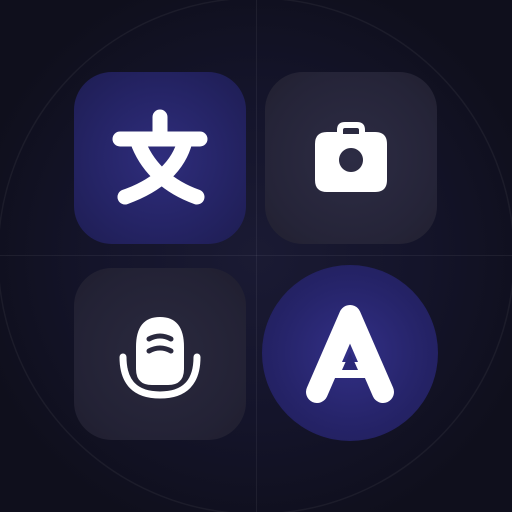  I want to click on letter-a-icon, so click(350, 354).